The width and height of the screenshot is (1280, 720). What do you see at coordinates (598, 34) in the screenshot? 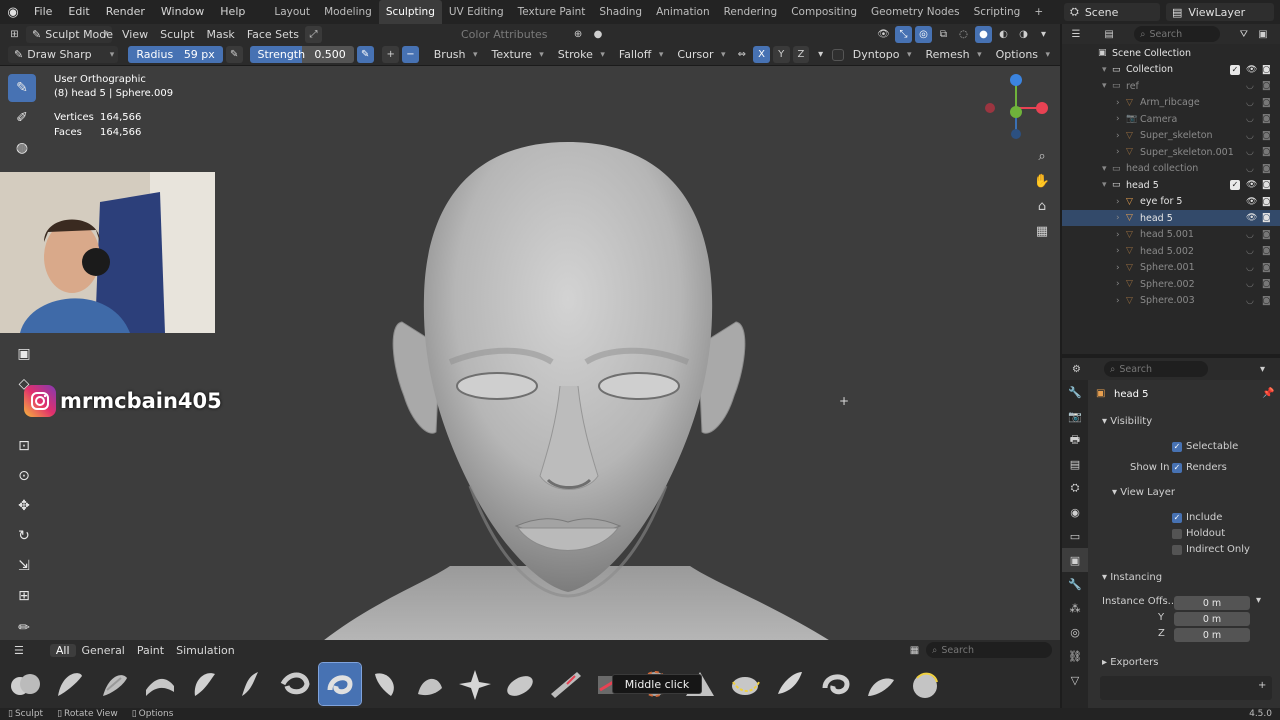
I see `pivot-icon: ●` at bounding box center [598, 34].